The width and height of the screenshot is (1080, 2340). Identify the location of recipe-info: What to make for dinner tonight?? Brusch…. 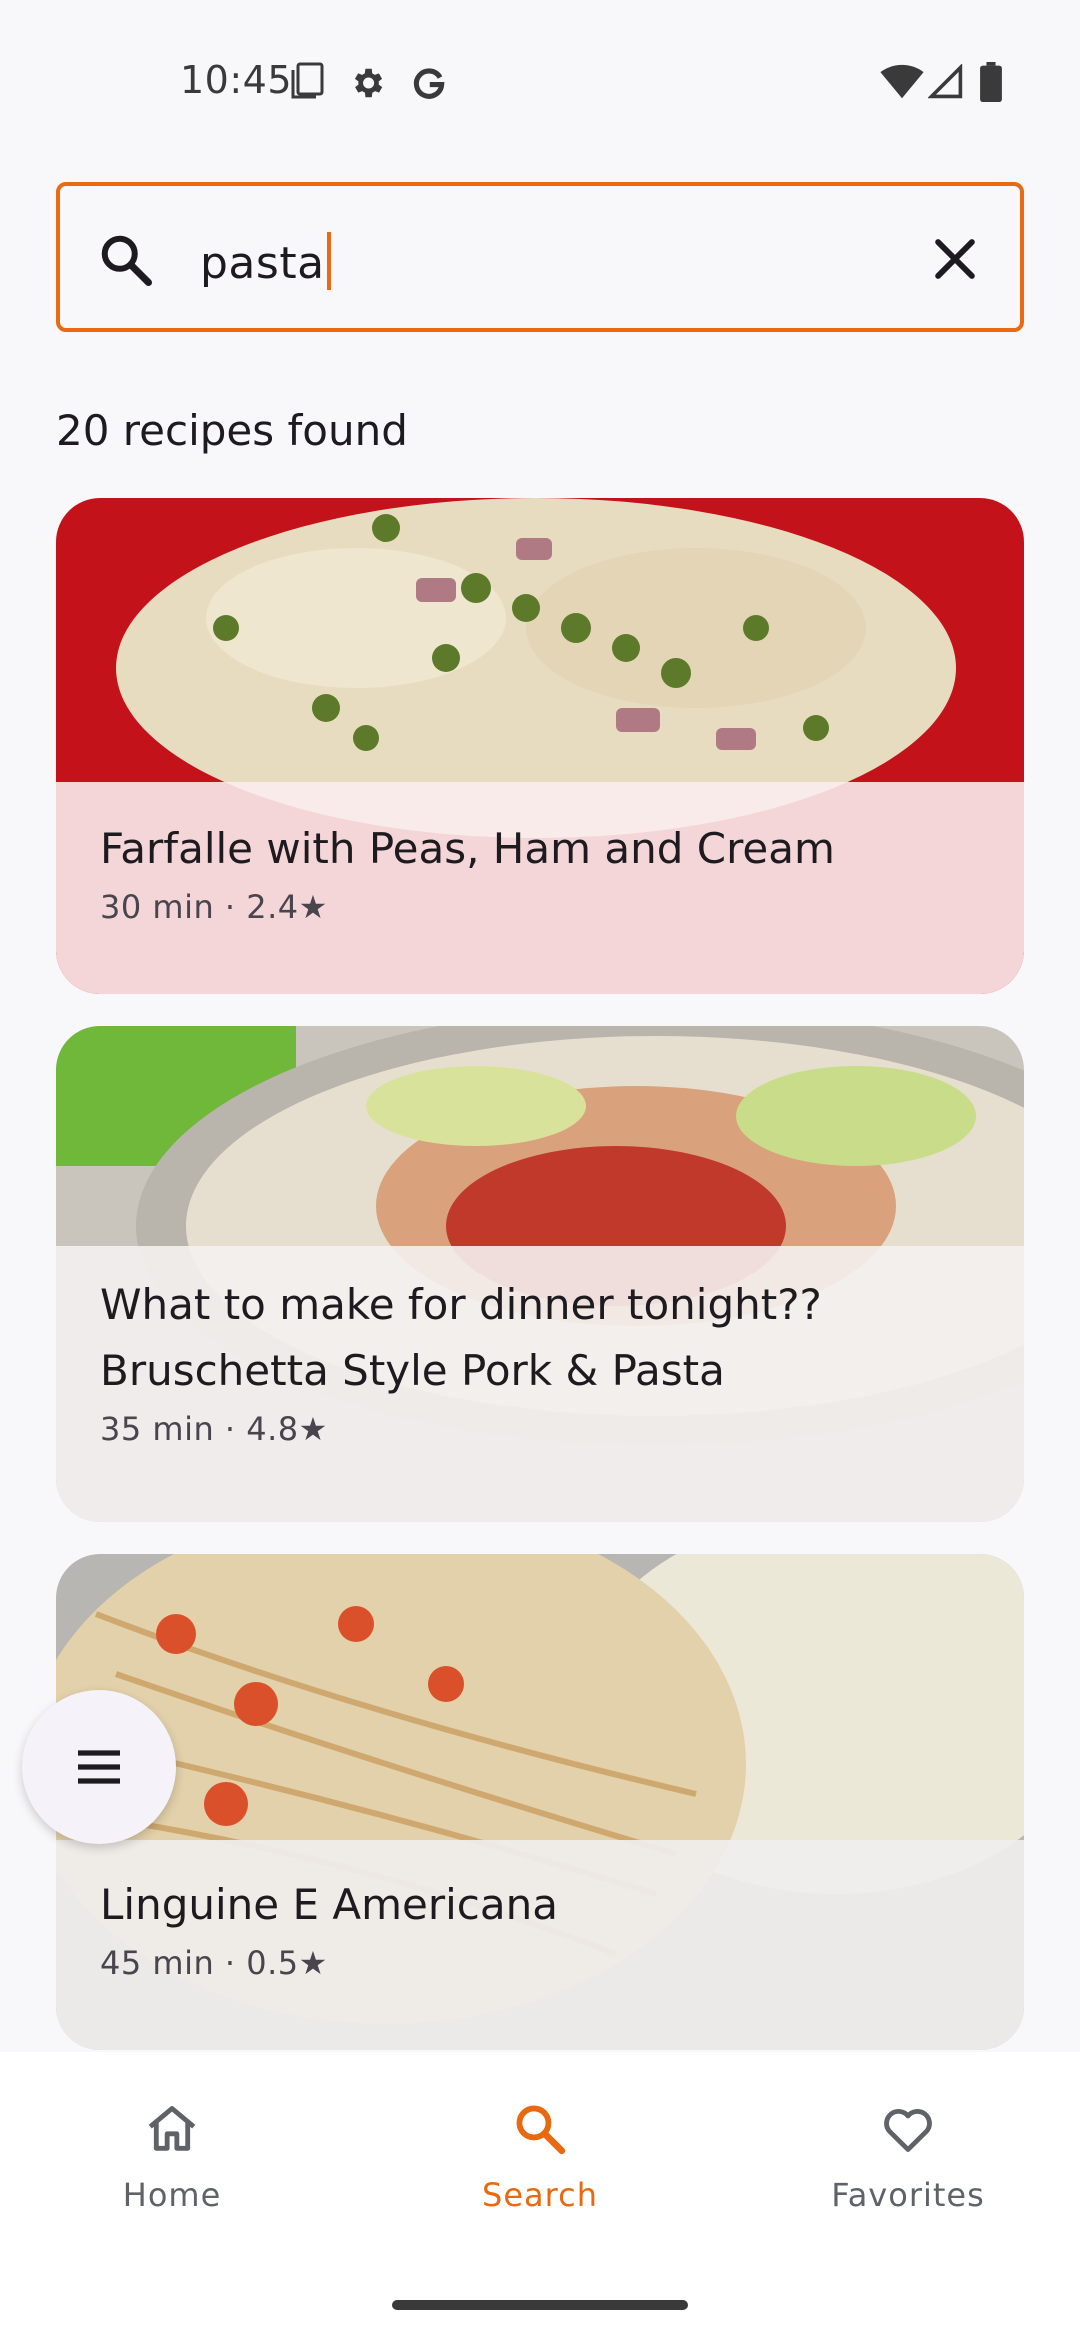
(540, 1384).